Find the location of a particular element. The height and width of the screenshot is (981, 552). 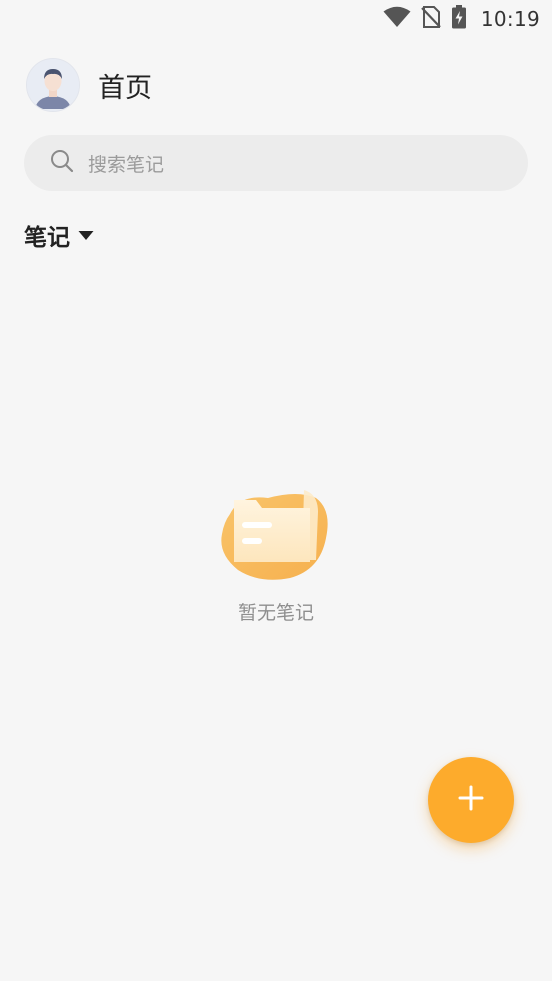

empty-state: 暂无笔记 is located at coordinates (276, 555).